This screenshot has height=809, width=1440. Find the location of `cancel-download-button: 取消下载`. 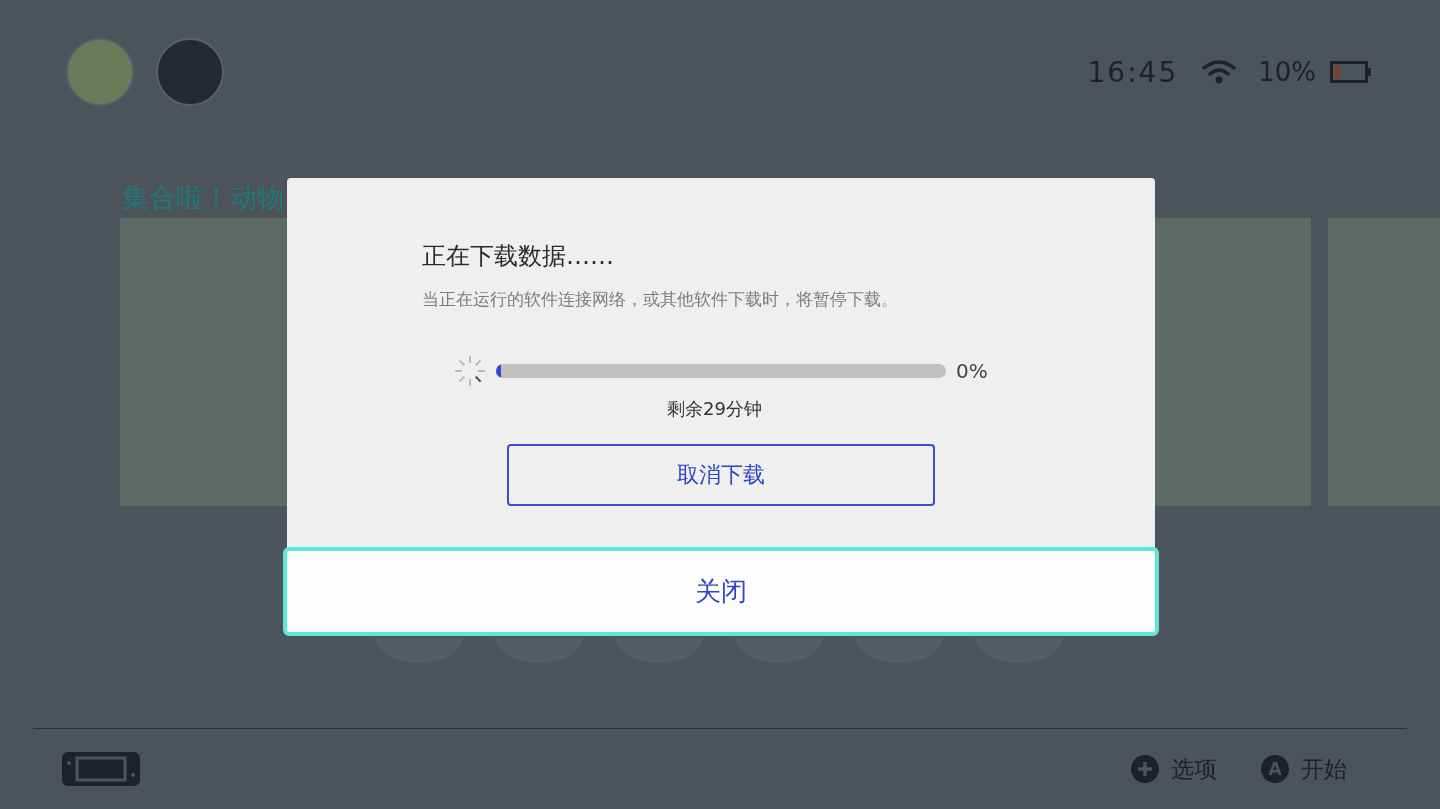

cancel-download-button: 取消下载 is located at coordinates (721, 475).